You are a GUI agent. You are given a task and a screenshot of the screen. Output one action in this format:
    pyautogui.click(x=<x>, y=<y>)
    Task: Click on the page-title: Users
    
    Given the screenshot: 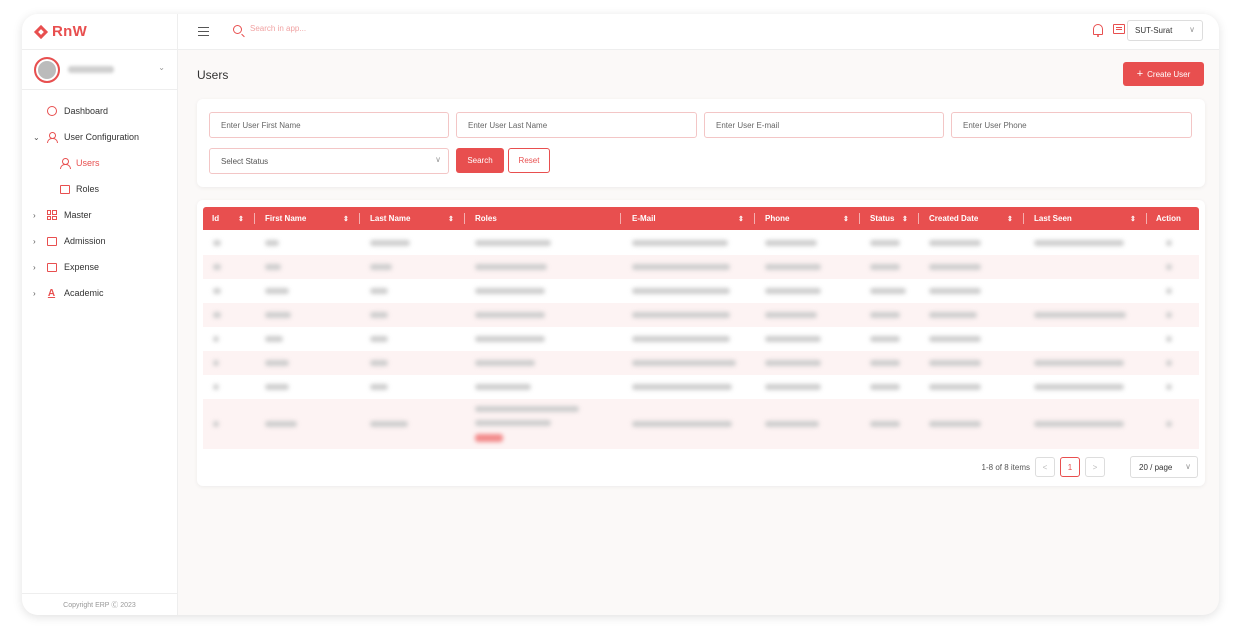 What is the action you would take?
    pyautogui.click(x=213, y=75)
    